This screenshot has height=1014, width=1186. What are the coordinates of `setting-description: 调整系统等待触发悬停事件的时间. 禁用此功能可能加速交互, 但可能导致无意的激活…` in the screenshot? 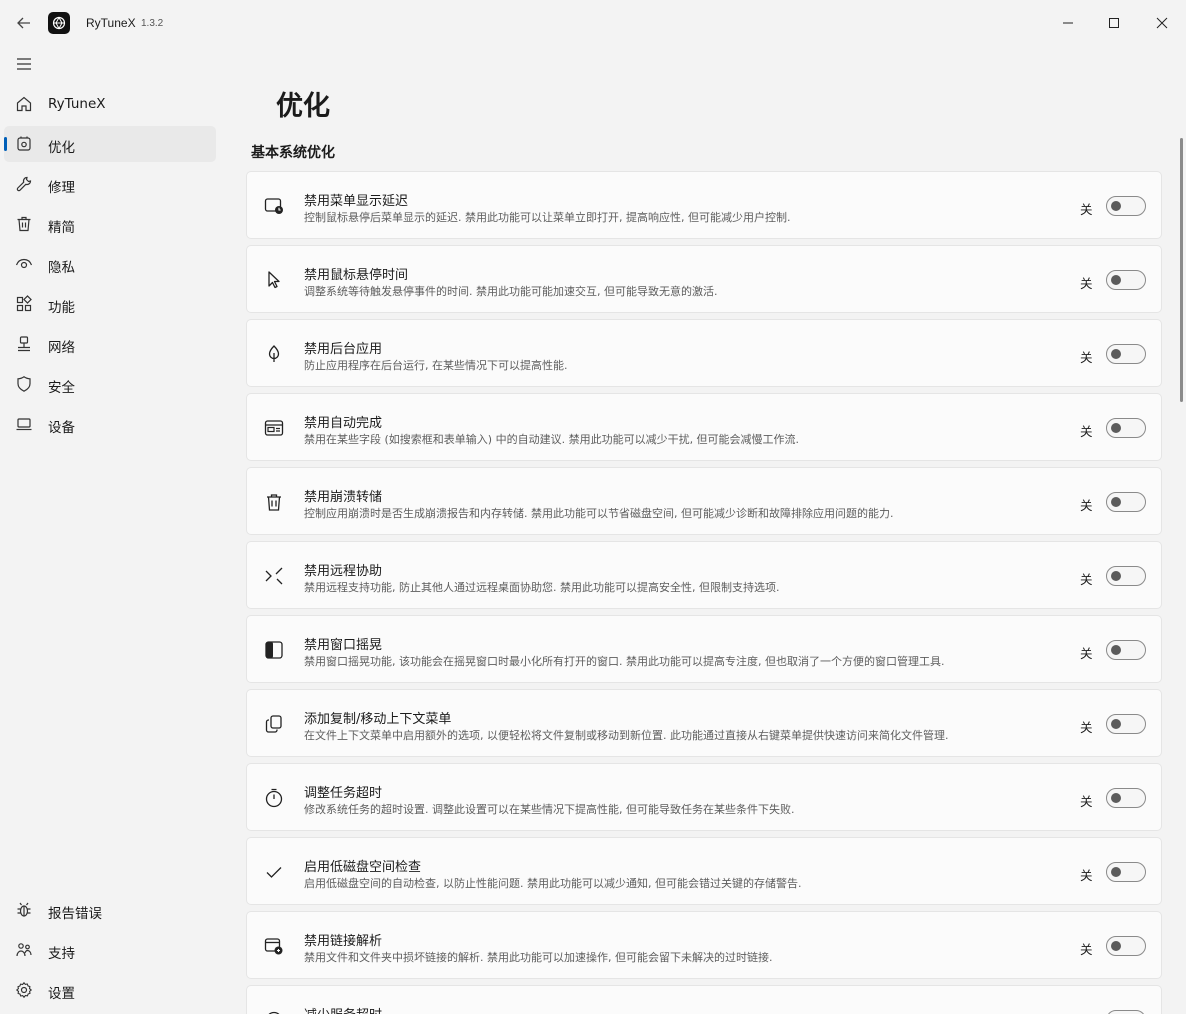 It's located at (511, 291).